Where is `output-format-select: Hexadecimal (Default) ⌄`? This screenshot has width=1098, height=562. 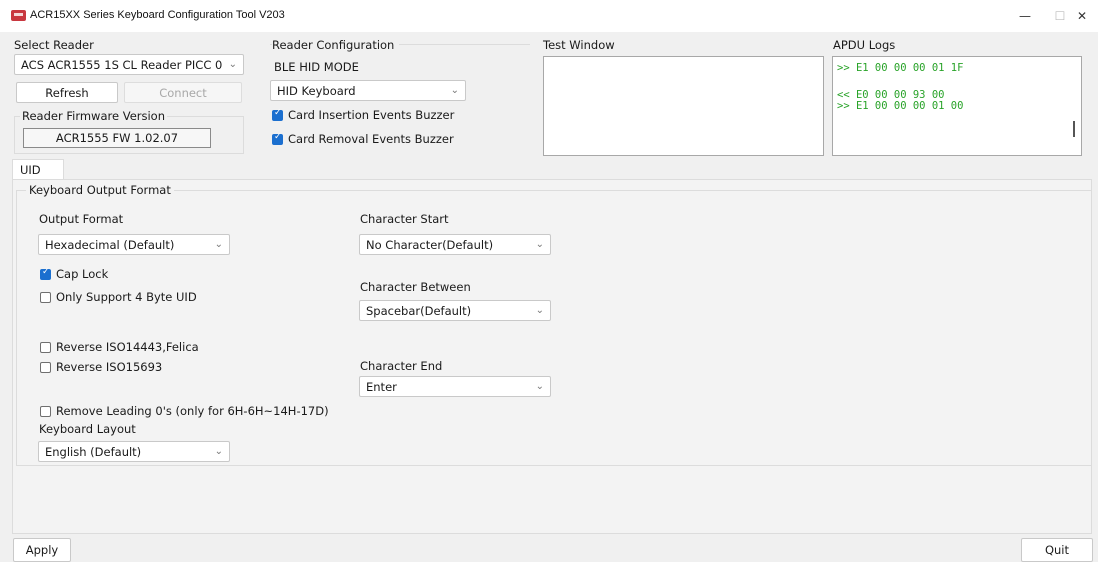 output-format-select: Hexadecimal (Default) ⌄ is located at coordinates (134, 244).